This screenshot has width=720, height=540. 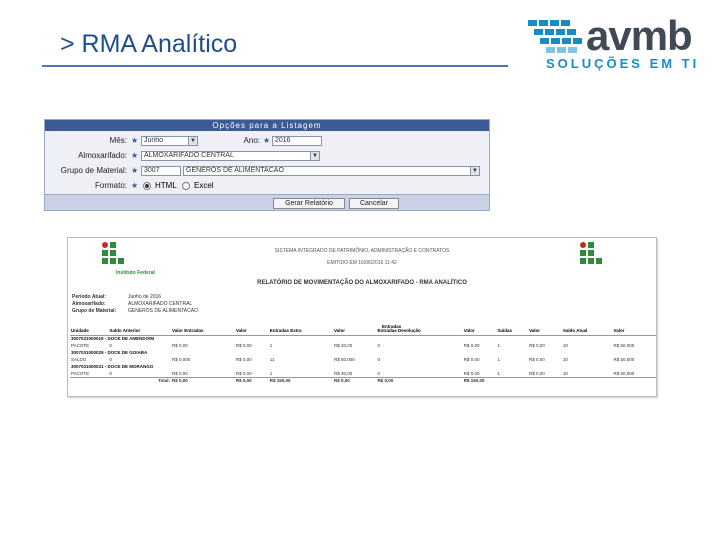 What do you see at coordinates (343, 373) in the screenshot?
I see `table-cell: R$ 30,00` at bounding box center [343, 373].